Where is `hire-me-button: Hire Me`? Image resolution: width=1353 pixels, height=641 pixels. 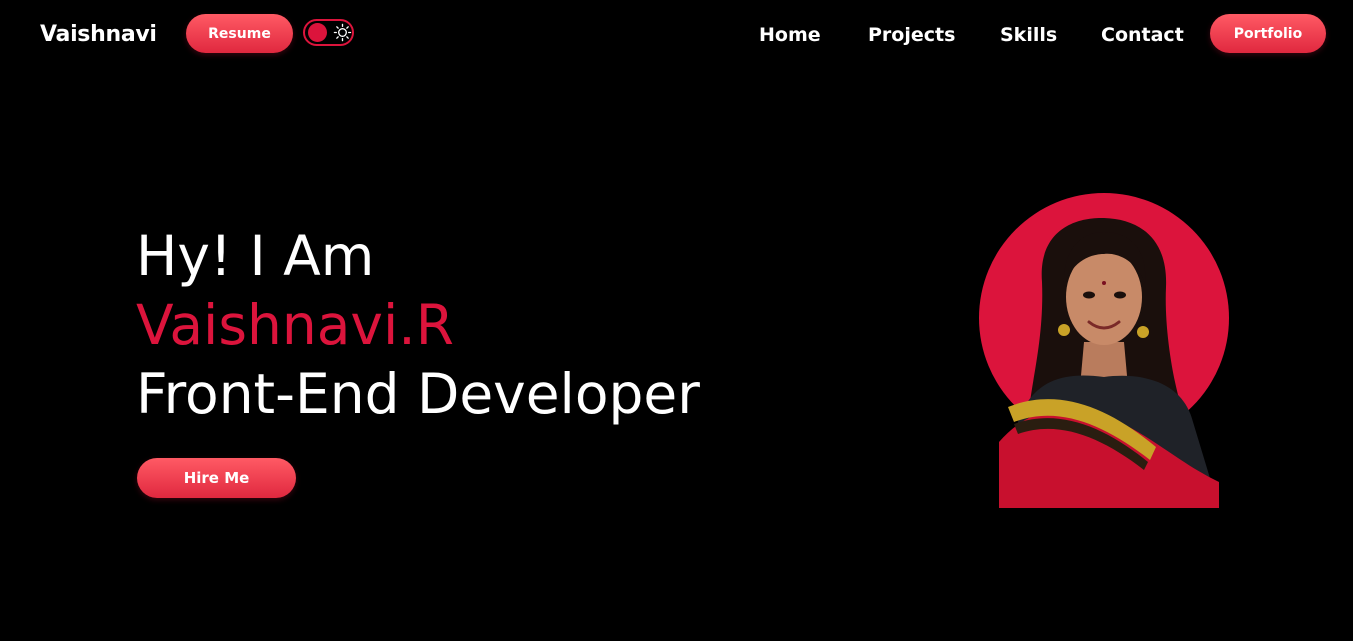 hire-me-button: Hire Me is located at coordinates (216, 478).